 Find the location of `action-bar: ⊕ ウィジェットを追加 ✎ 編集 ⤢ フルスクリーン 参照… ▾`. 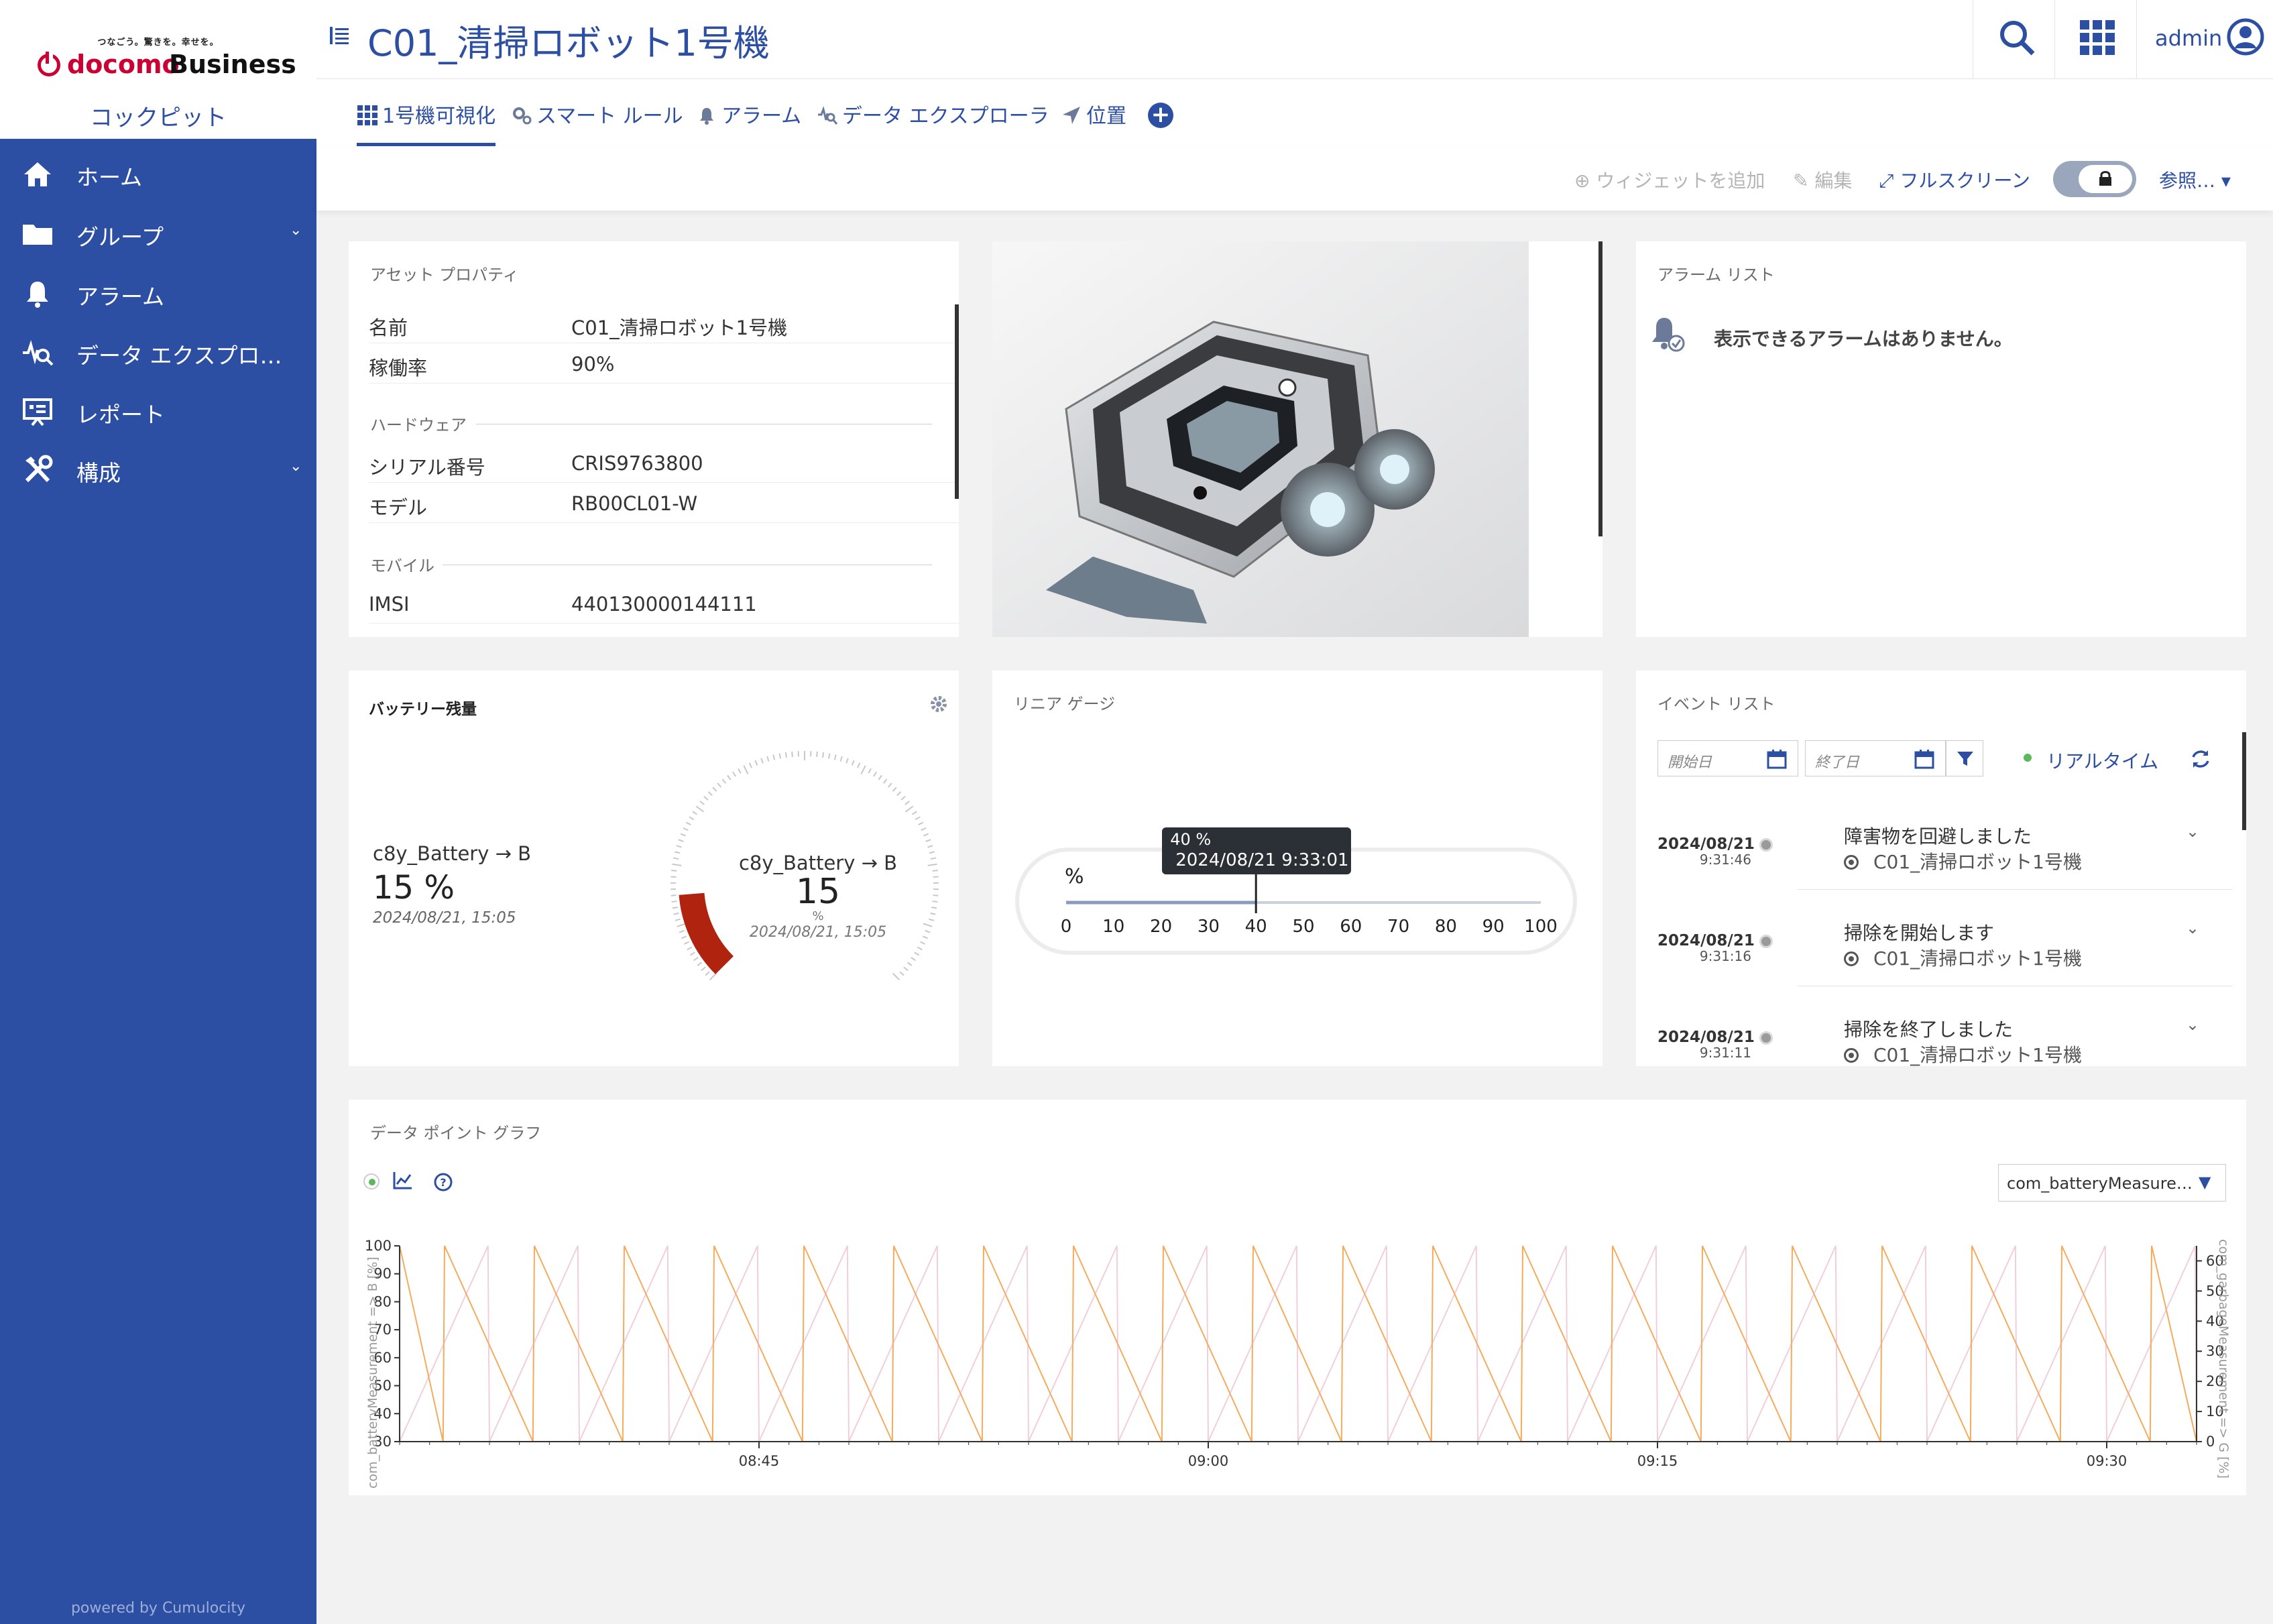

action-bar: ⊕ ウィジェットを追加 ✎ 編集 ⤢ フルスクリーン 参照… ▾ is located at coordinates (1294, 178).